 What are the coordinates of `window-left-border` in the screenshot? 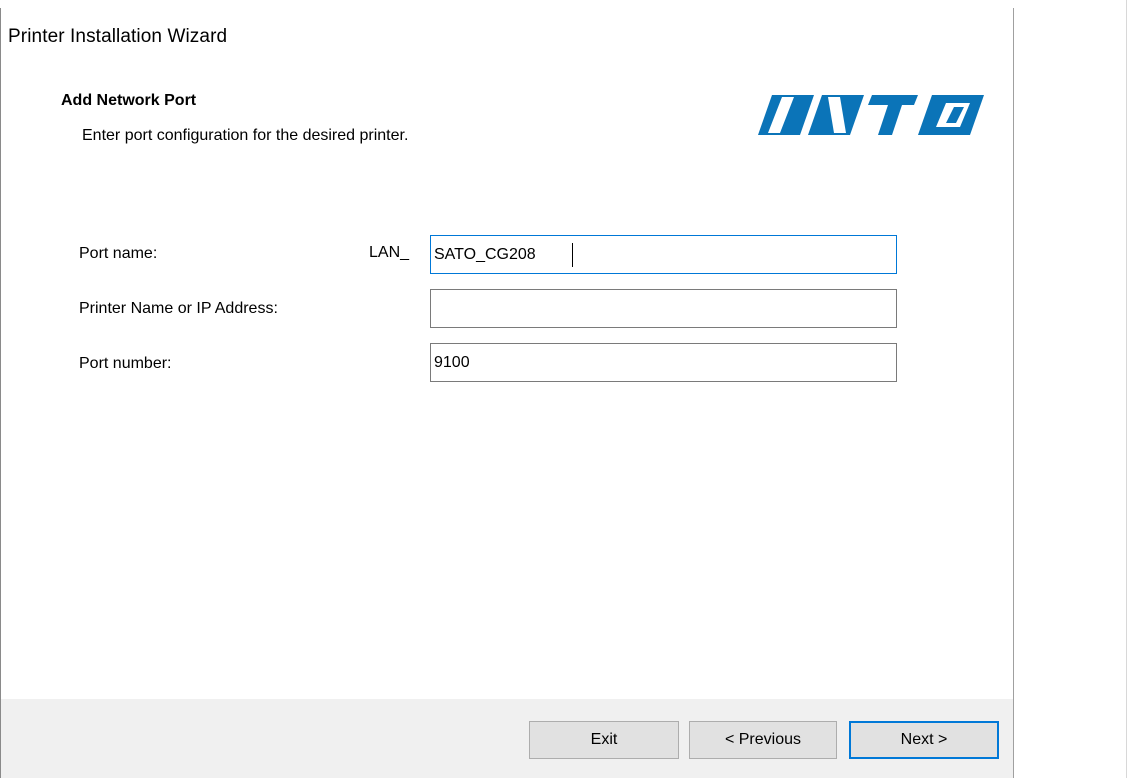 It's located at (0, 393).